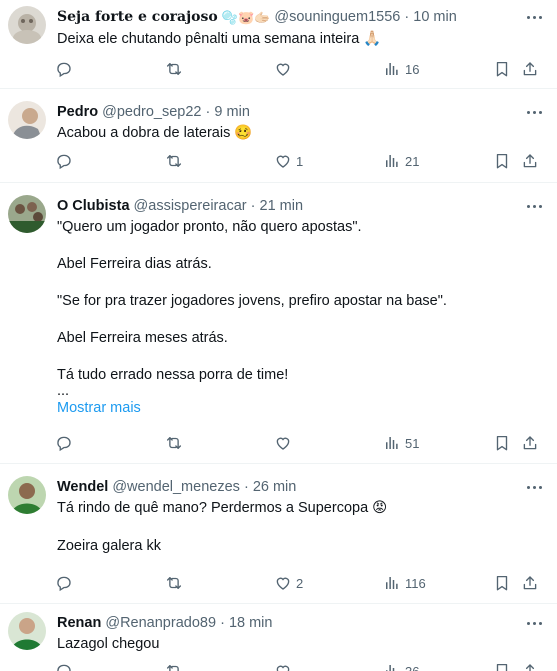  I want to click on user-handle: @wendel_menezes, so click(176, 487).